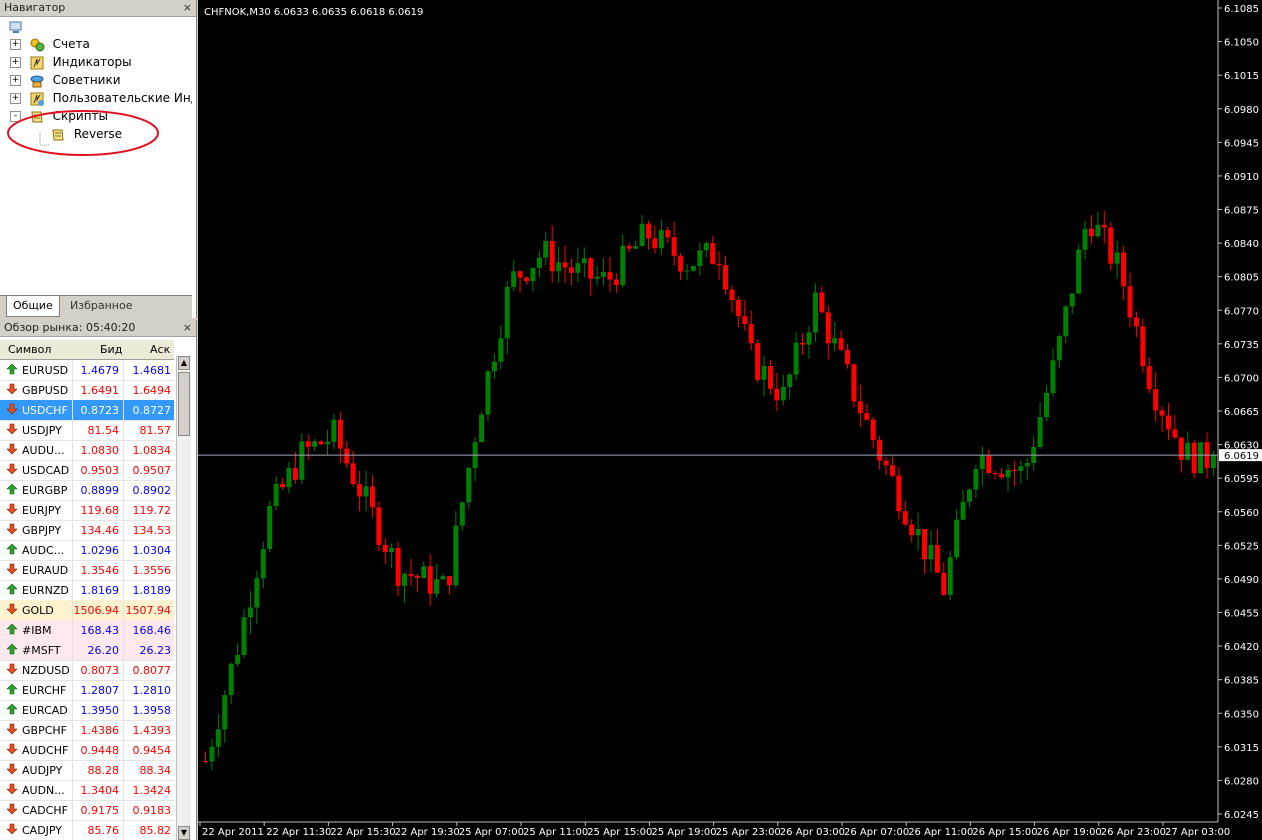 The image size is (1262, 840). I want to click on tree-item-scripts: - Скрипты, so click(59, 116).